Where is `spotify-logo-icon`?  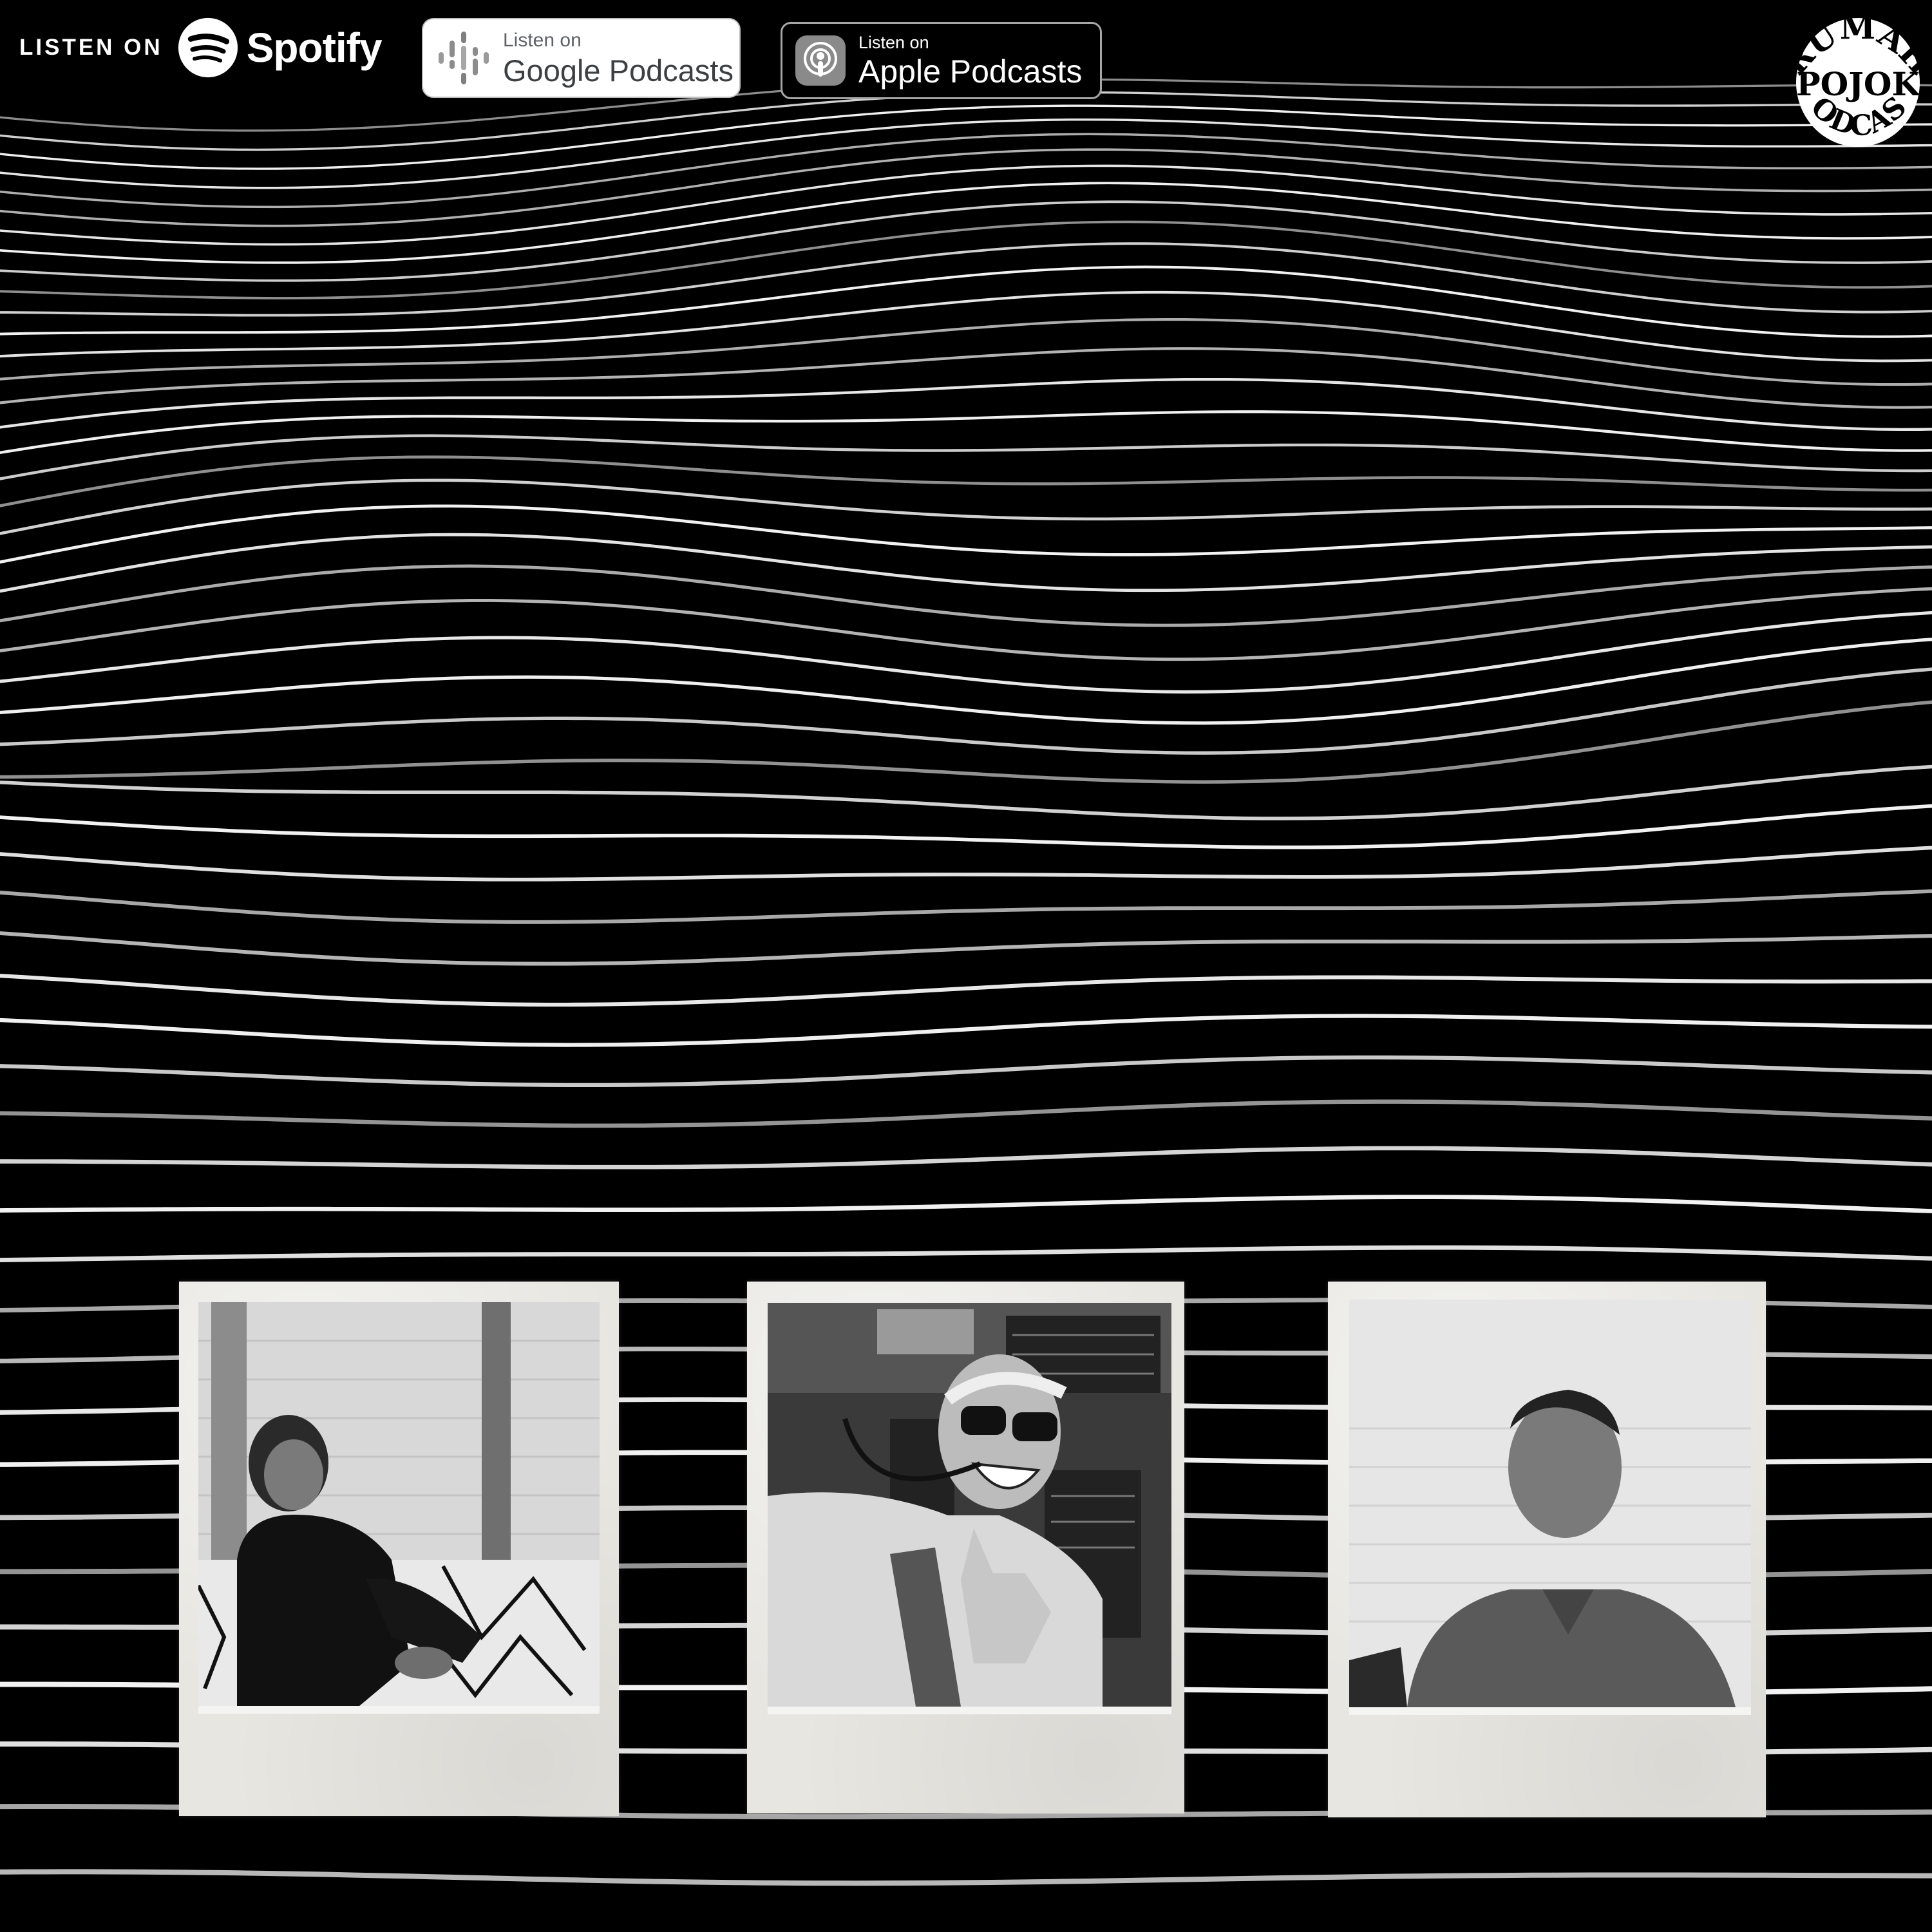 spotify-logo-icon is located at coordinates (208, 48).